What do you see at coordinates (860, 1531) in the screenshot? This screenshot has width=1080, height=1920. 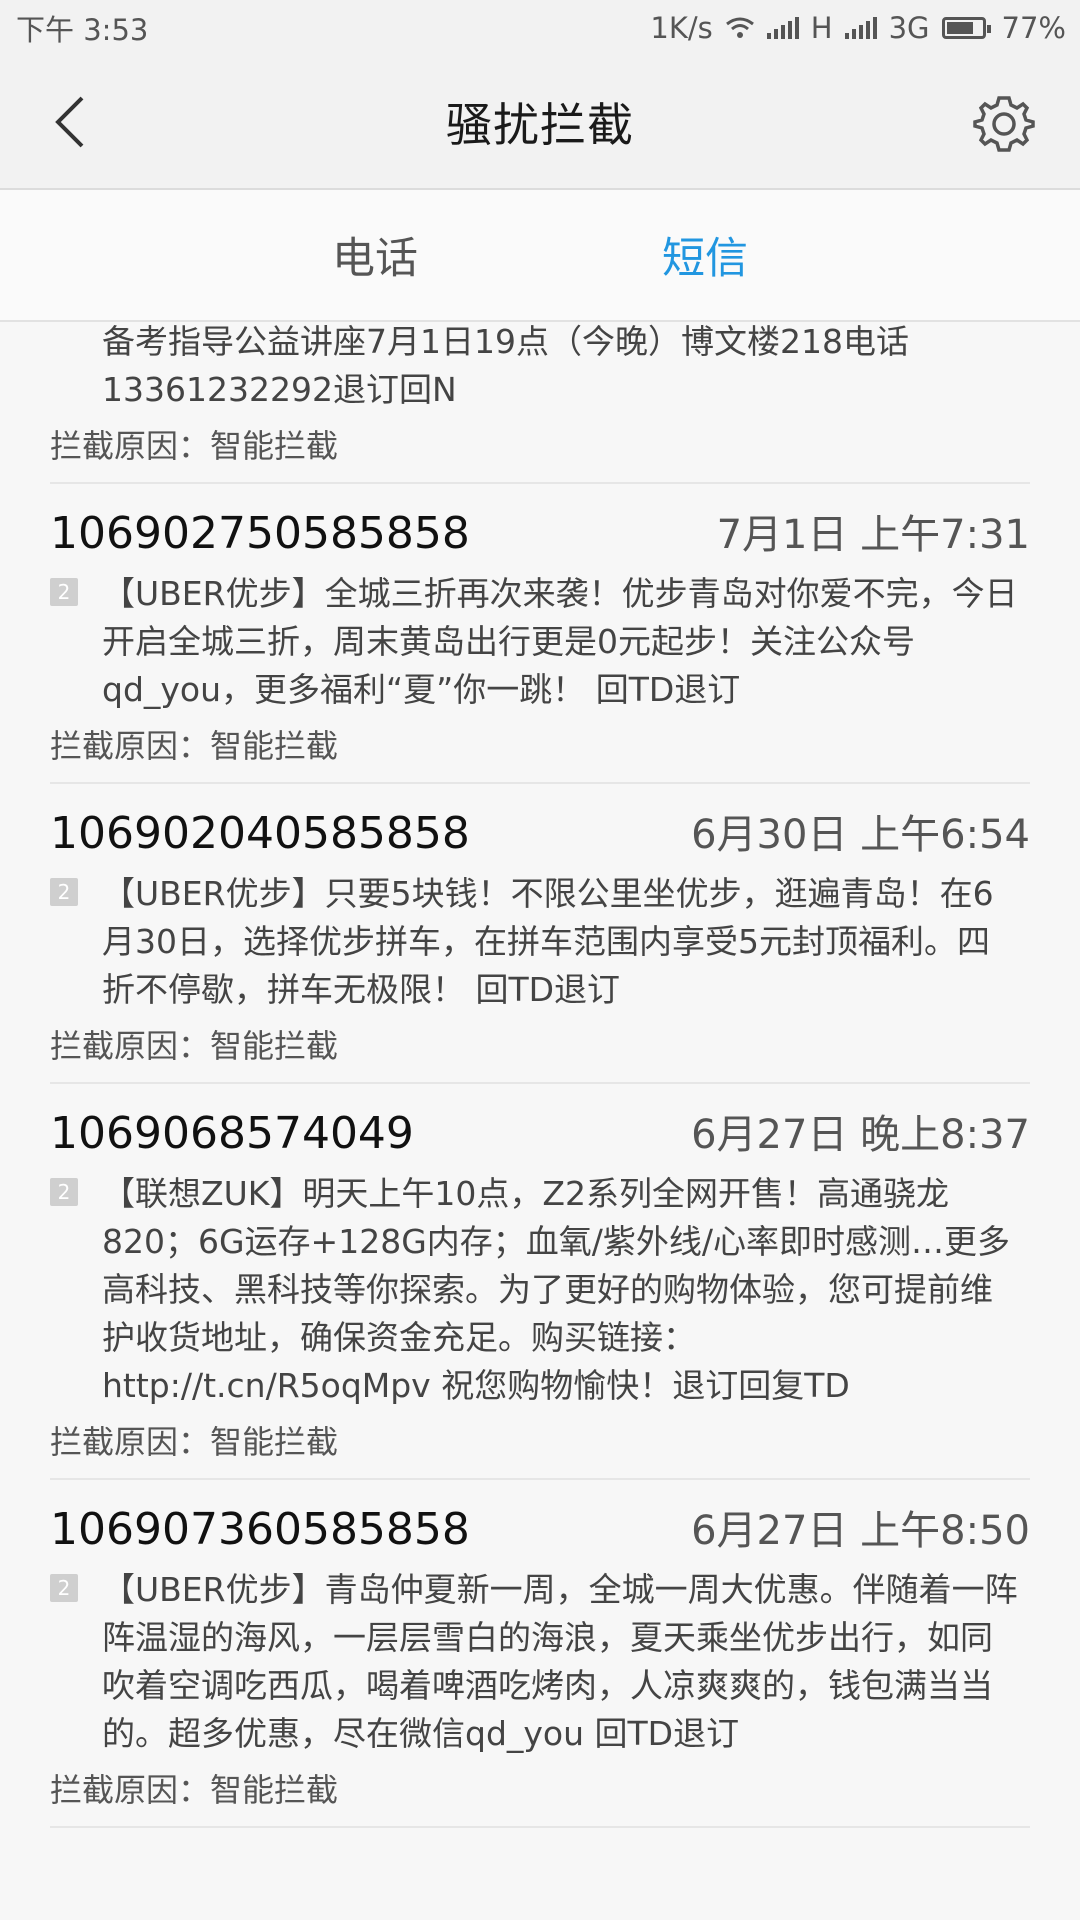 I see `message-date: 6月27日 上午8:50` at bounding box center [860, 1531].